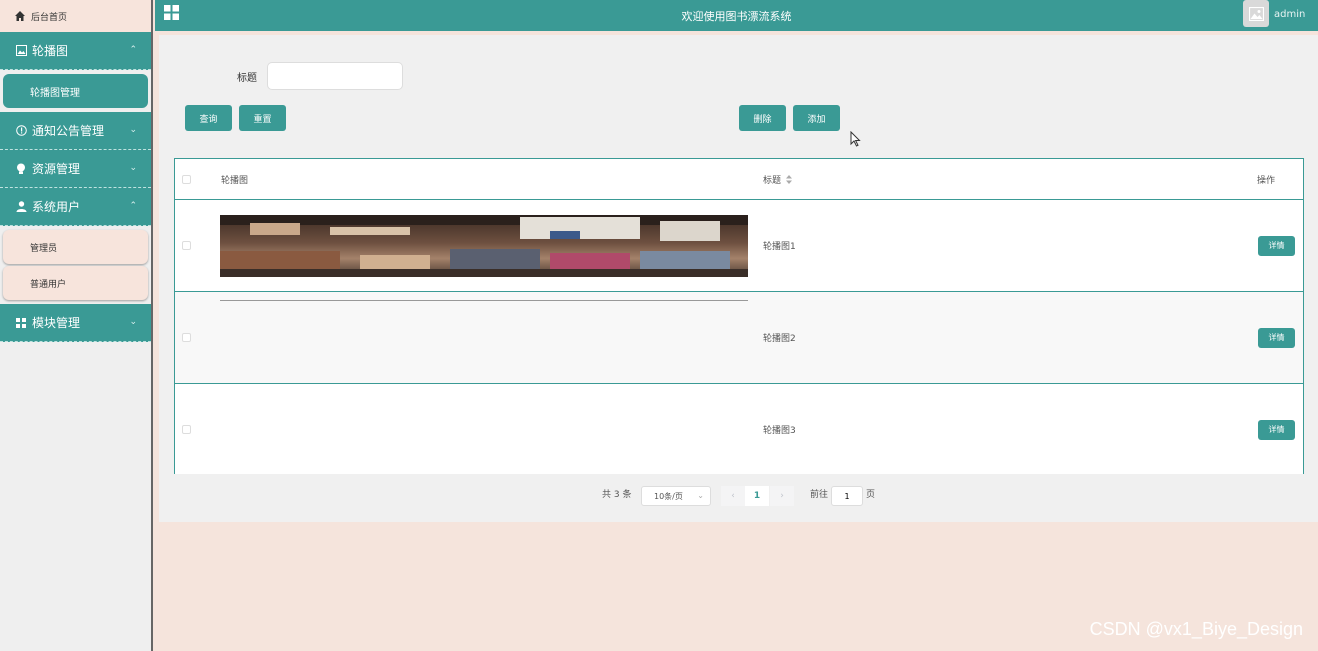 The width and height of the screenshot is (1318, 651). What do you see at coordinates (1196, 629) in the screenshot?
I see `watermark: CSDN @vx1_Biye_Design` at bounding box center [1196, 629].